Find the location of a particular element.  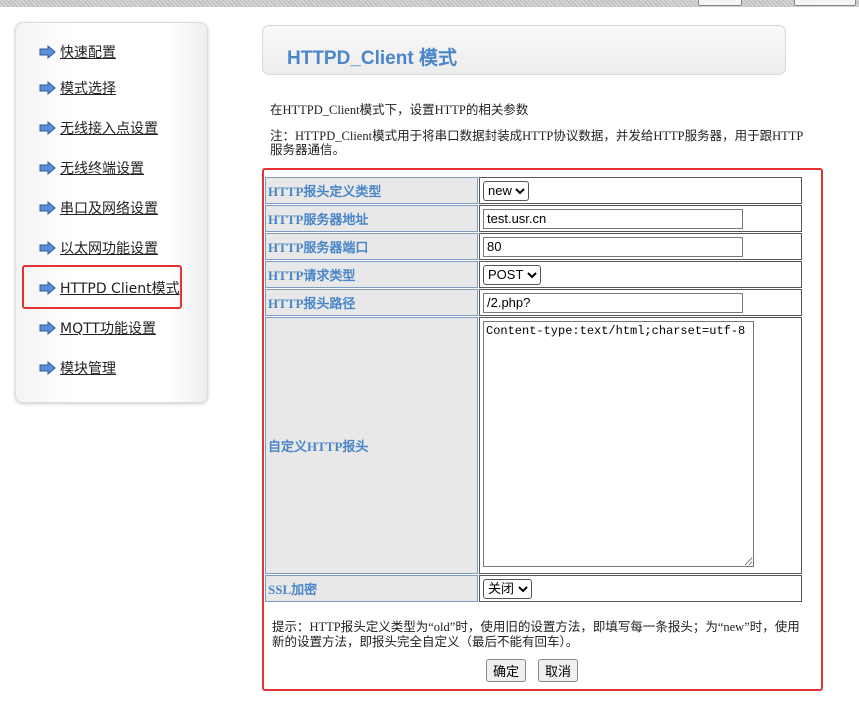

sidebar-item-label: 无线终端设置 is located at coordinates (102, 169).